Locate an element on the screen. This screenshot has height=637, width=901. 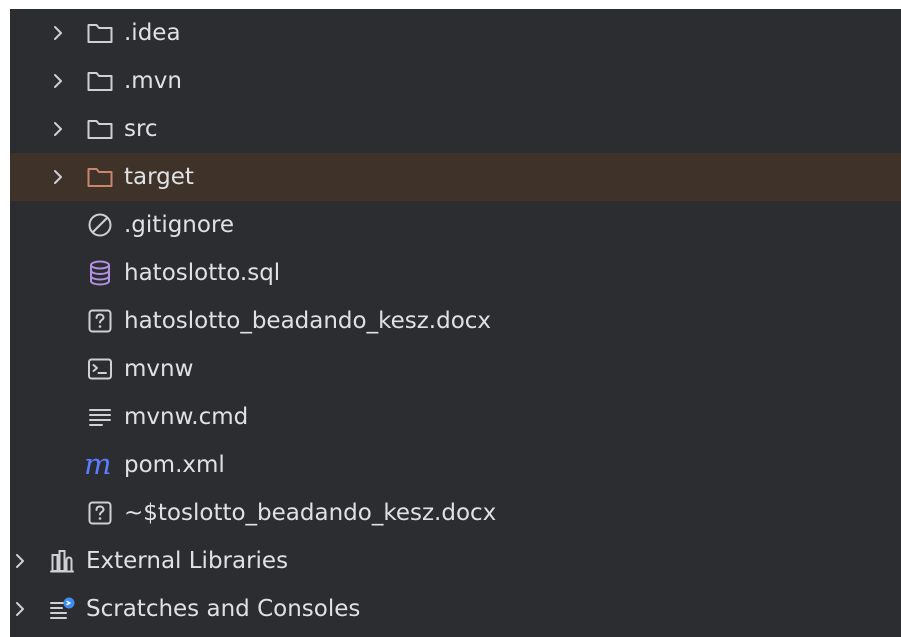
scratches-icon is located at coordinates (62, 609).